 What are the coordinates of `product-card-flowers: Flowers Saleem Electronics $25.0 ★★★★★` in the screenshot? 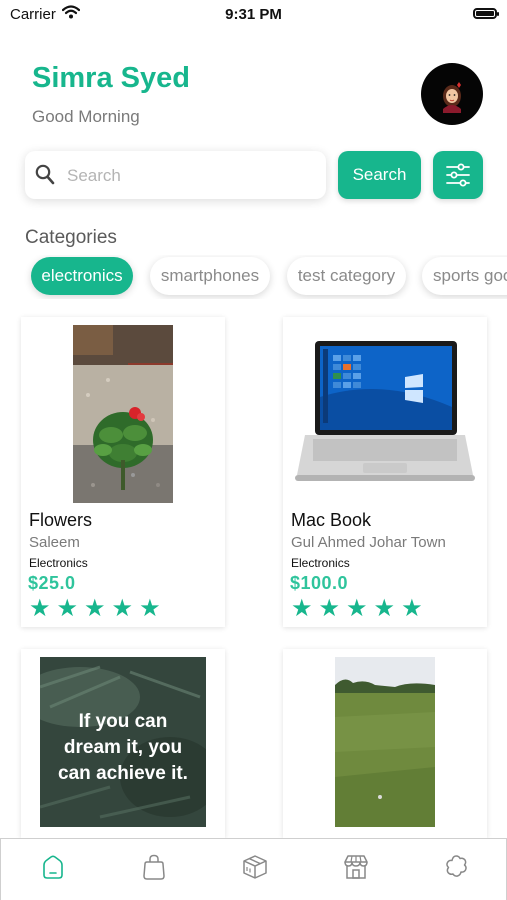 It's located at (123, 472).